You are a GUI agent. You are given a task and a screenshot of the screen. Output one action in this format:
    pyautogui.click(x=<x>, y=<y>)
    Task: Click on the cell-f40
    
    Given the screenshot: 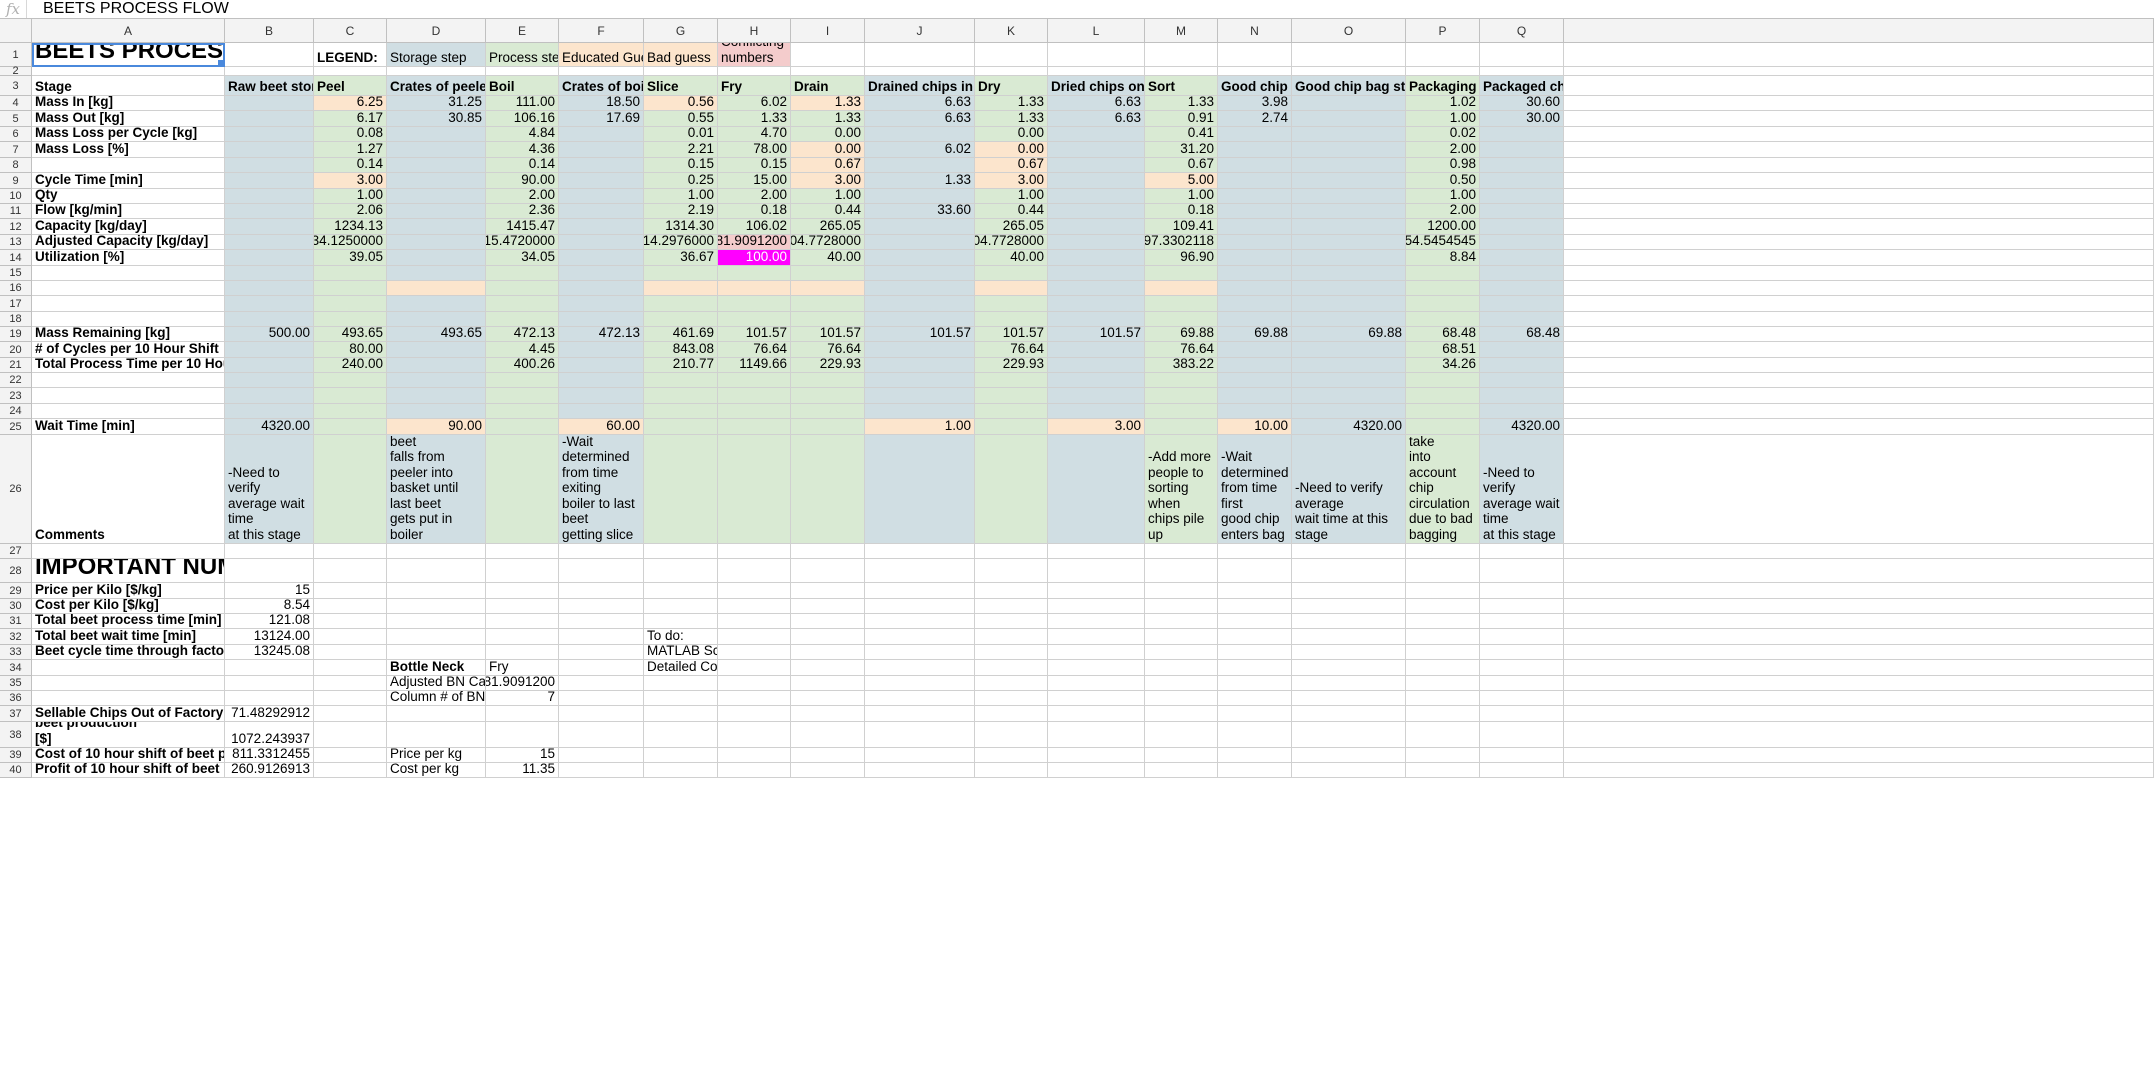 What is the action you would take?
    pyautogui.click(x=601, y=770)
    